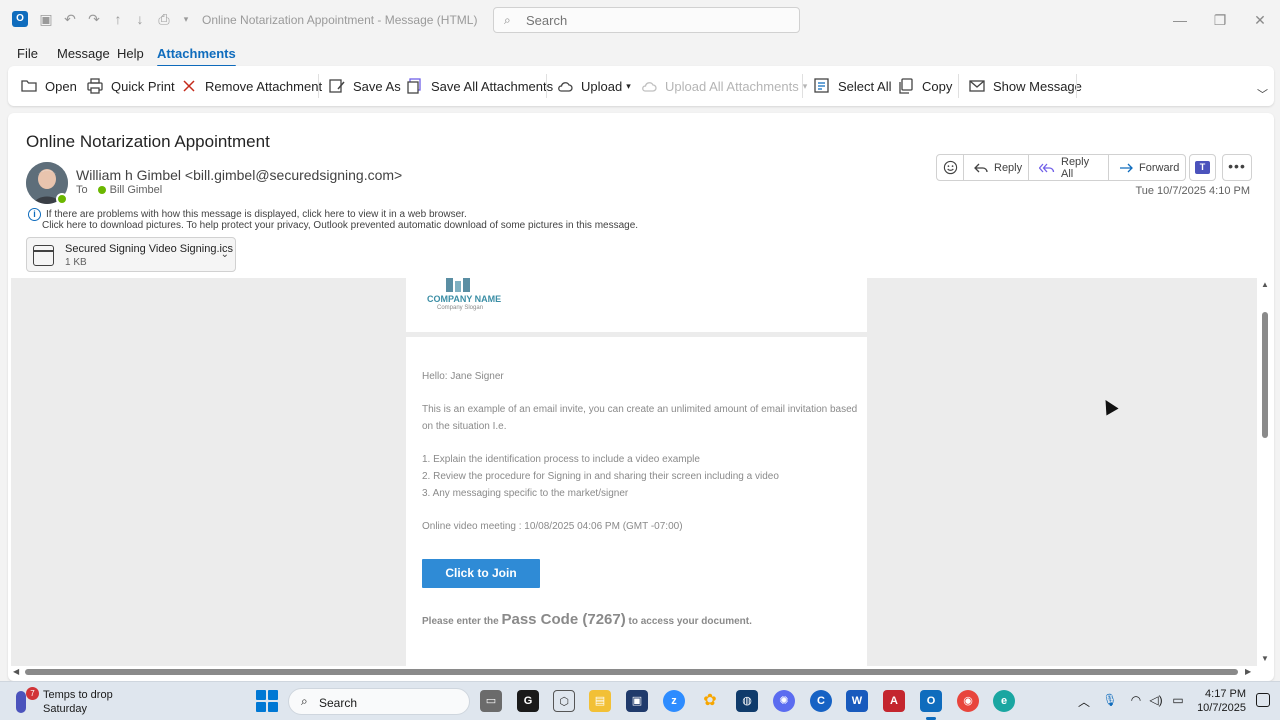 This screenshot has width=1280, height=720. Describe the element at coordinates (1136, 700) in the screenshot. I see `wifi-icon: ◠` at that location.